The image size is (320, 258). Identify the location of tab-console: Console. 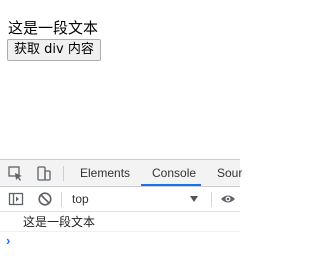
(174, 173).